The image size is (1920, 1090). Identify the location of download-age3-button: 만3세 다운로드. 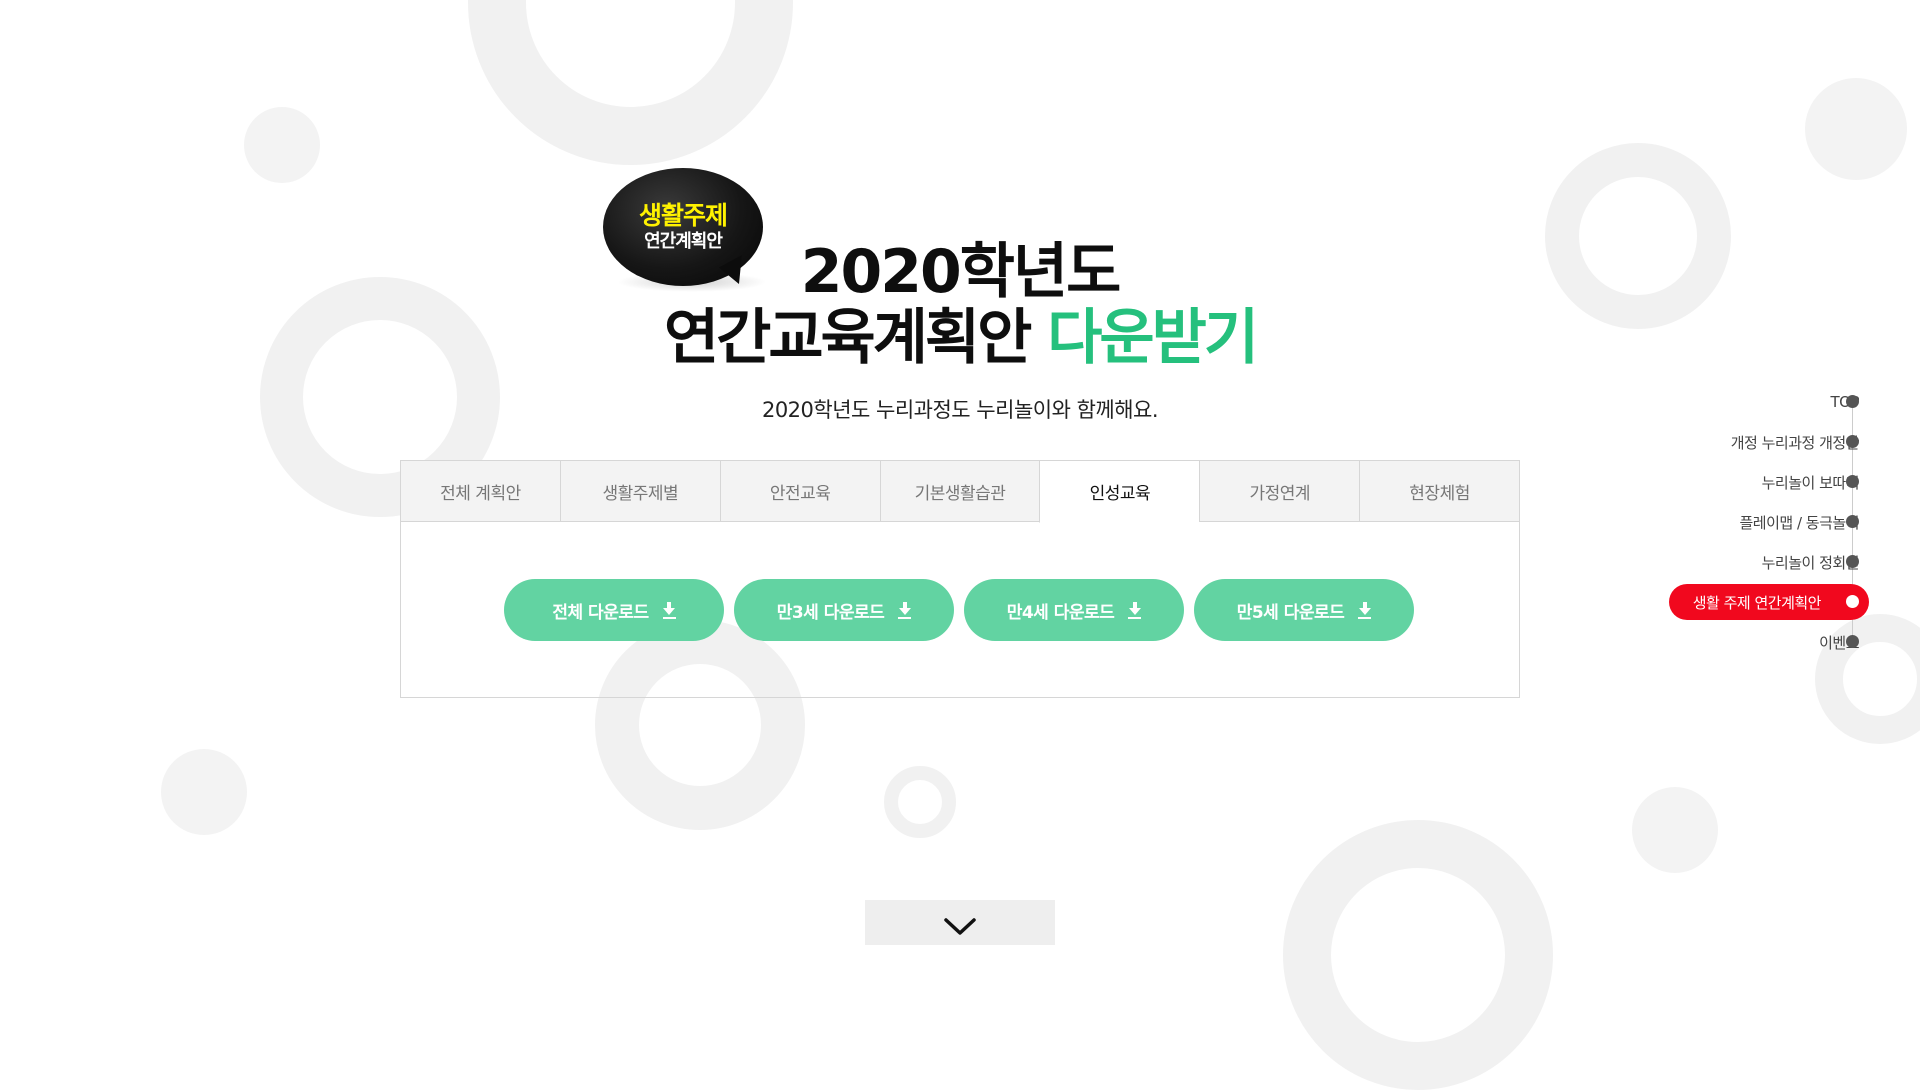
(844, 610).